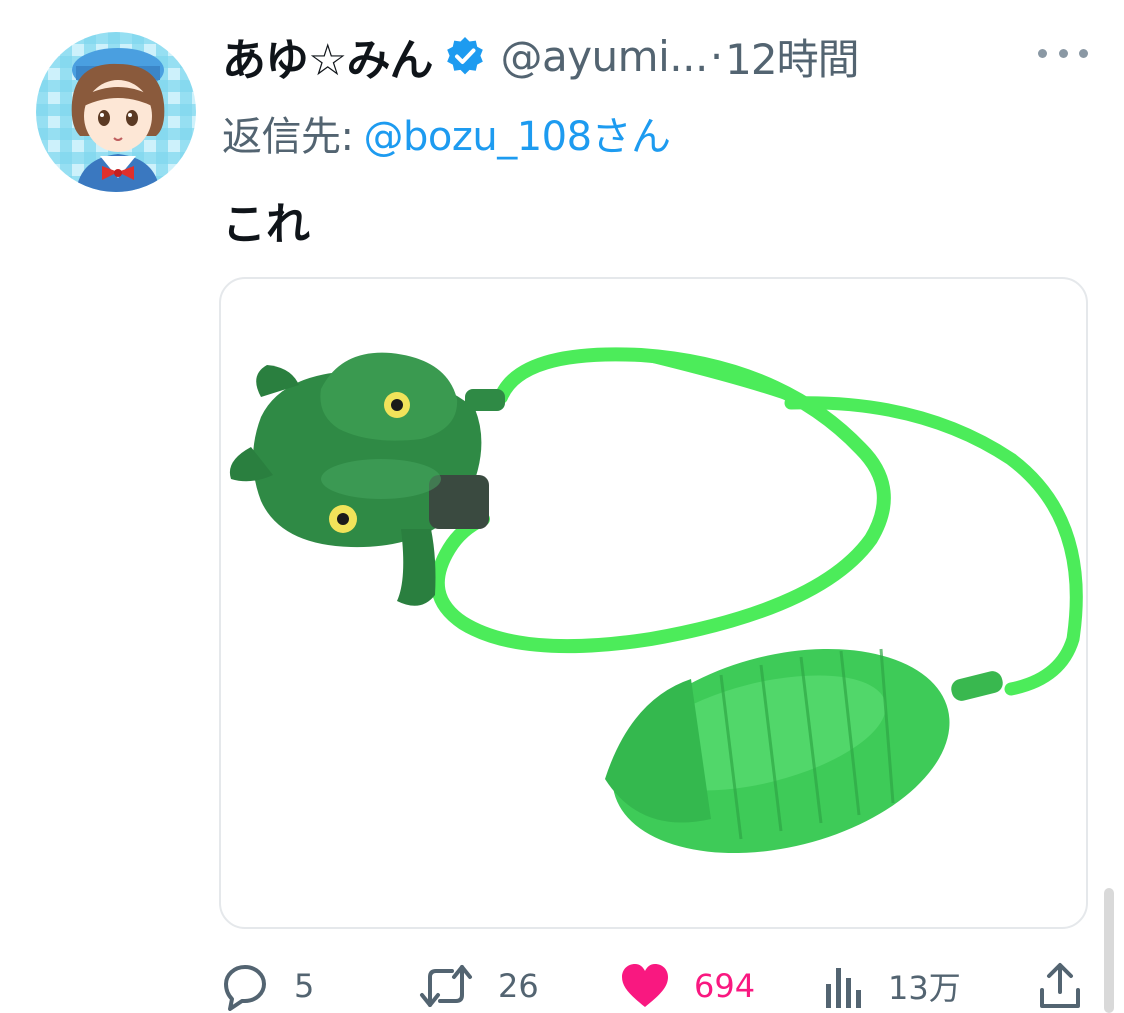  Describe the element at coordinates (687, 985) in the screenshot. I see `like-button: 694` at that location.